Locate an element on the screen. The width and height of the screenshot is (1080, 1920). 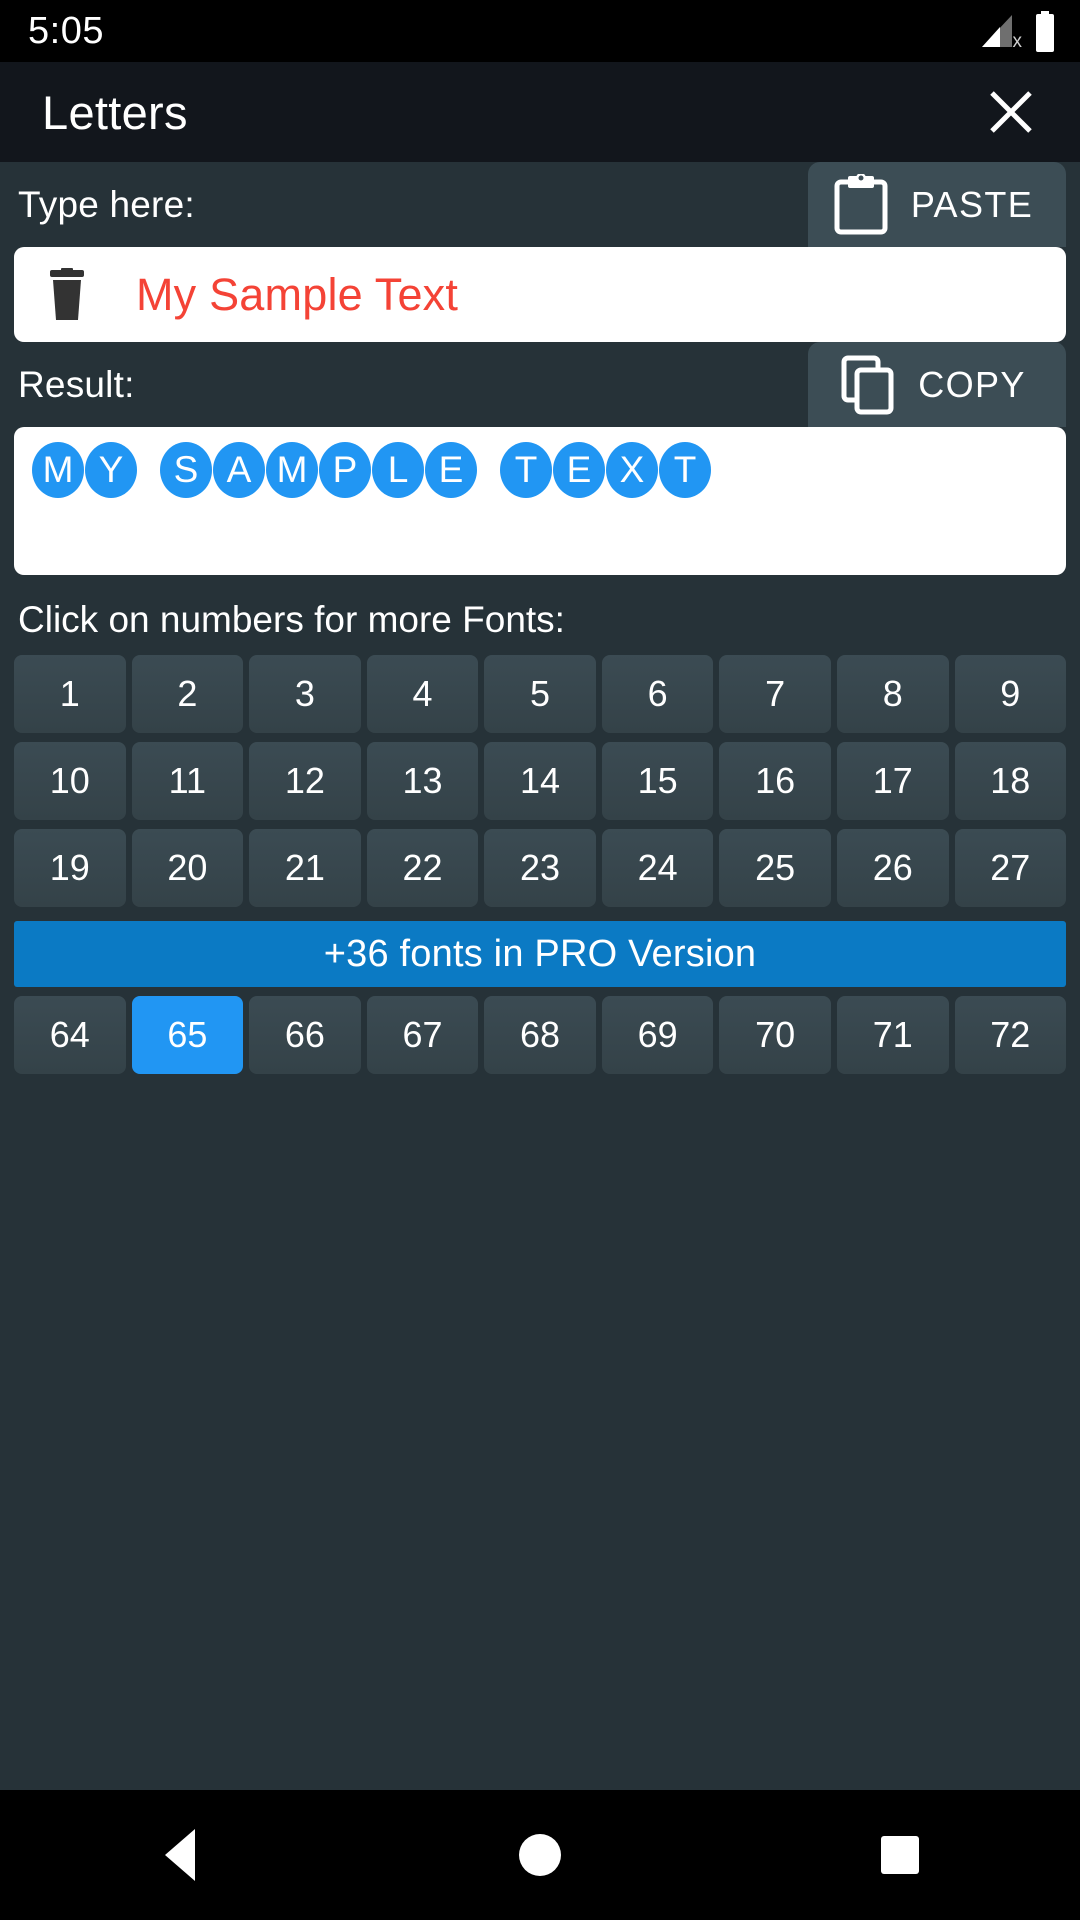
font-number-button-71: 71 is located at coordinates (892, 1035).